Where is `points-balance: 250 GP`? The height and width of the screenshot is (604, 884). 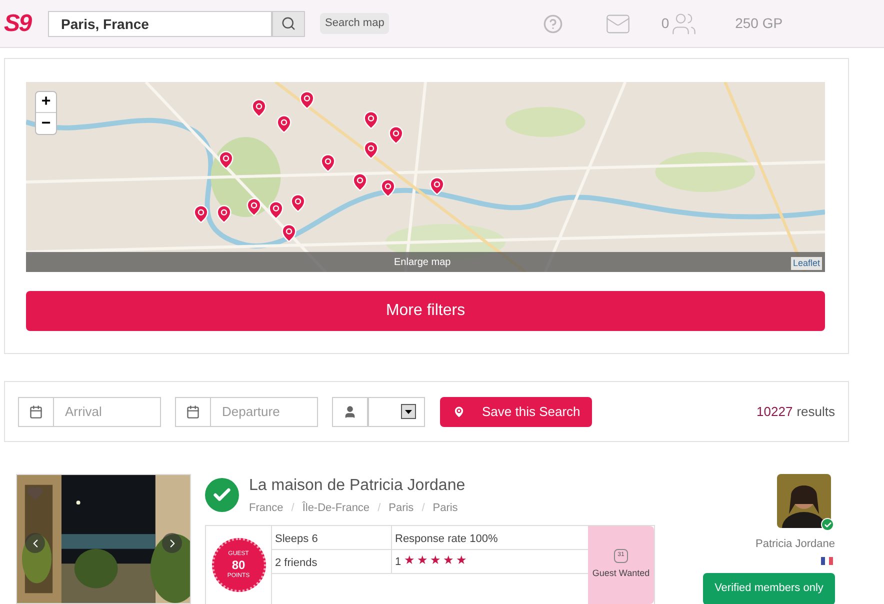 points-balance: 250 GP is located at coordinates (759, 23).